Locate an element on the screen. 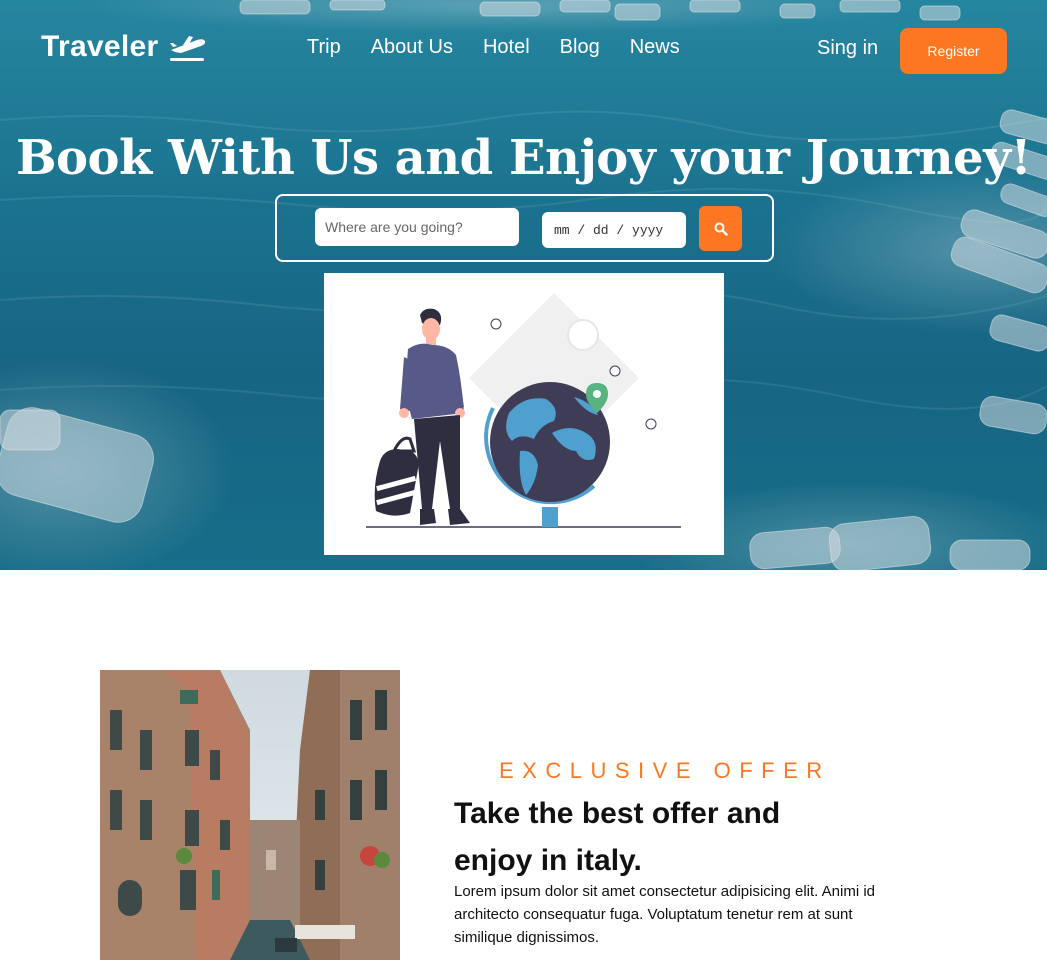  traveler-with-globe-illustration is located at coordinates (524, 414).